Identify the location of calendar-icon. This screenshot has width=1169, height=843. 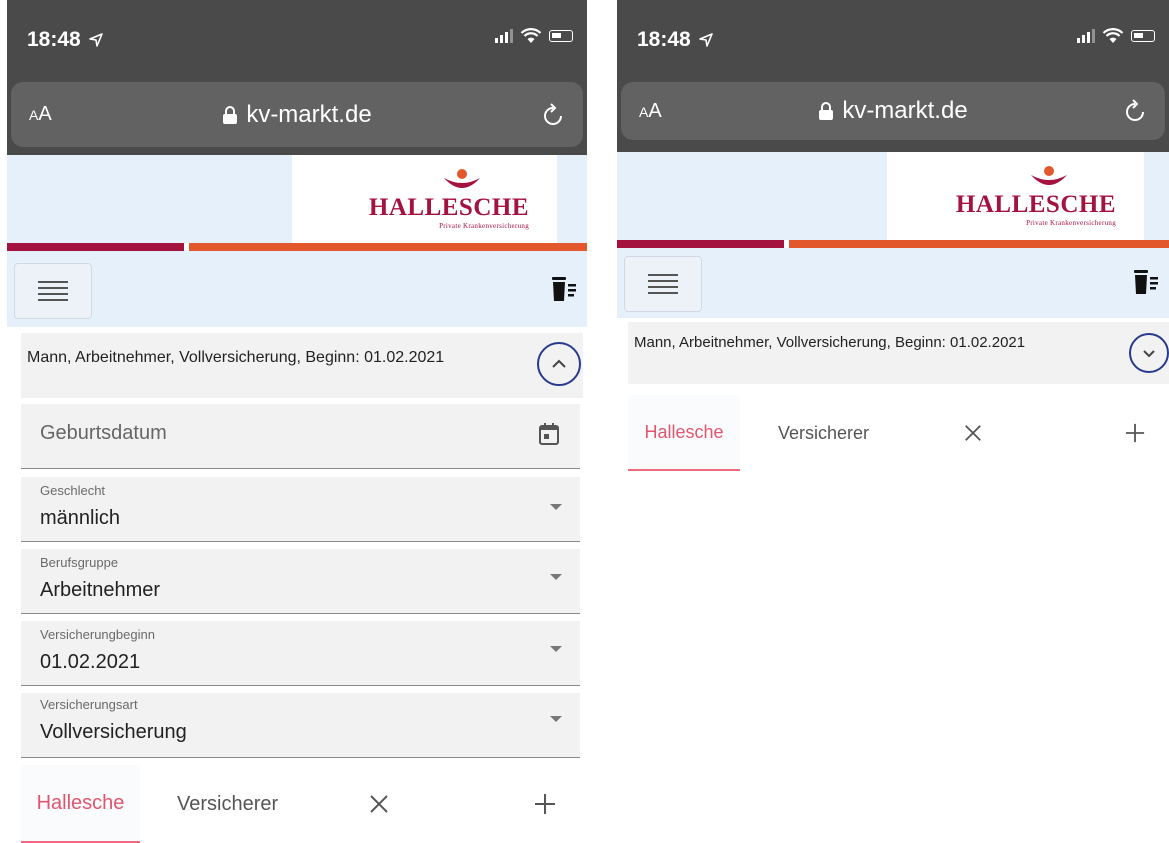
(549, 434).